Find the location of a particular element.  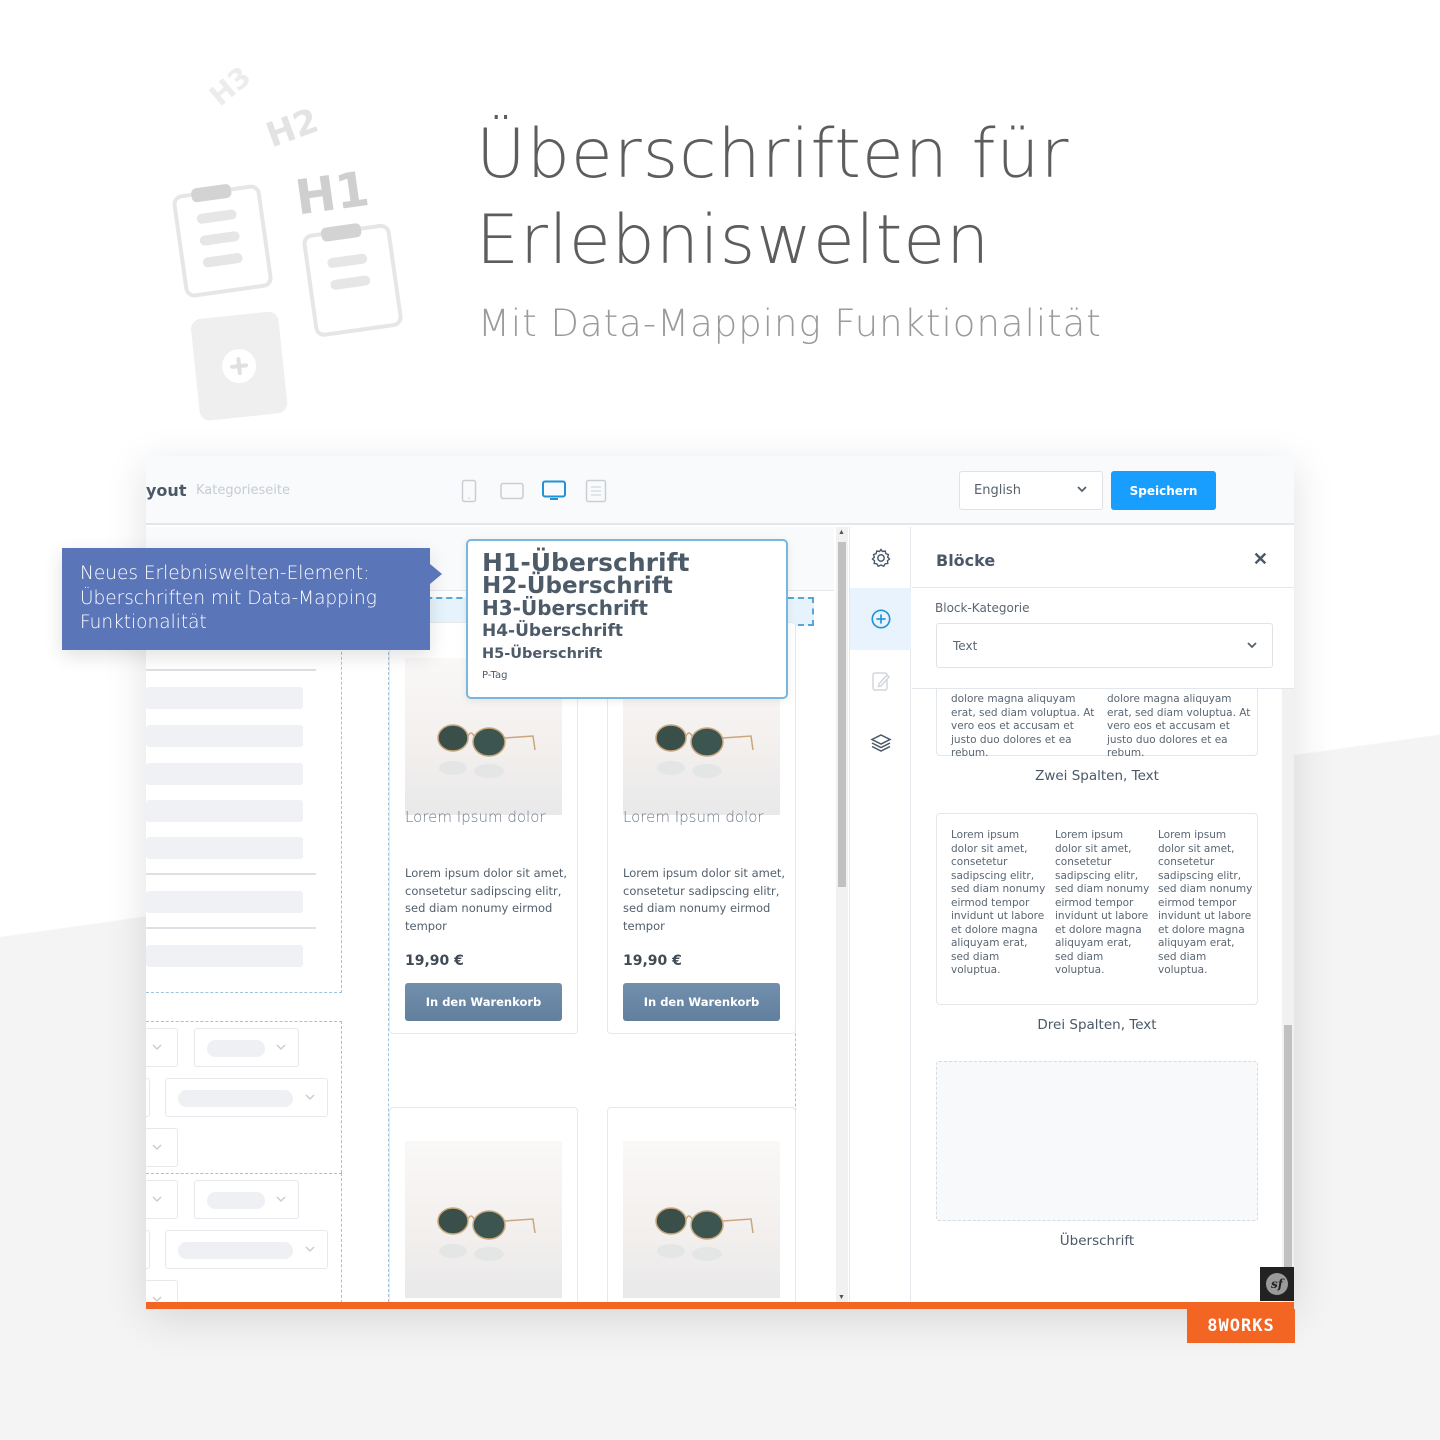

tool-rail is located at coordinates (880, 916).